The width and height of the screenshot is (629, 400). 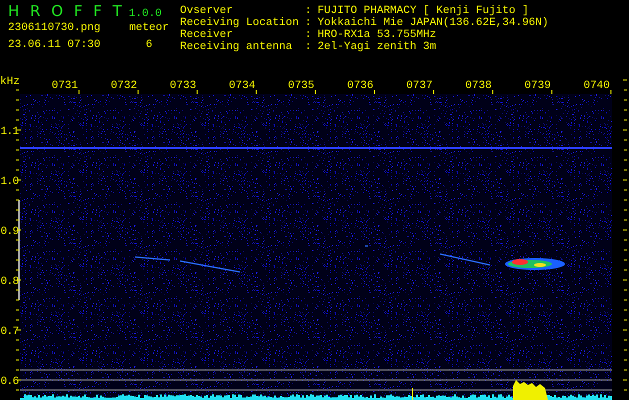 What do you see at coordinates (207, 11) in the screenshot?
I see `info-label: Ovserver` at bounding box center [207, 11].